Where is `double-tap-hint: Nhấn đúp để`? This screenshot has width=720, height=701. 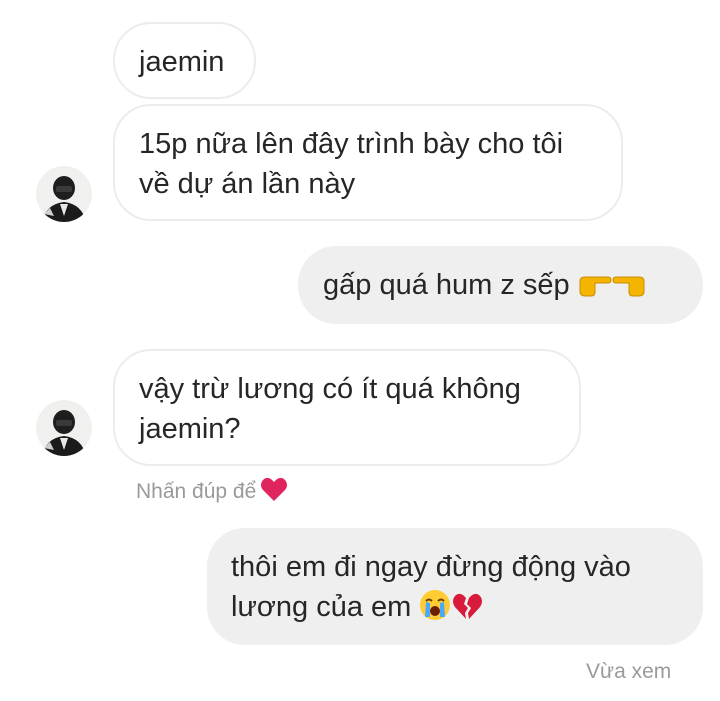 double-tap-hint: Nhấn đúp để is located at coordinates (212, 492).